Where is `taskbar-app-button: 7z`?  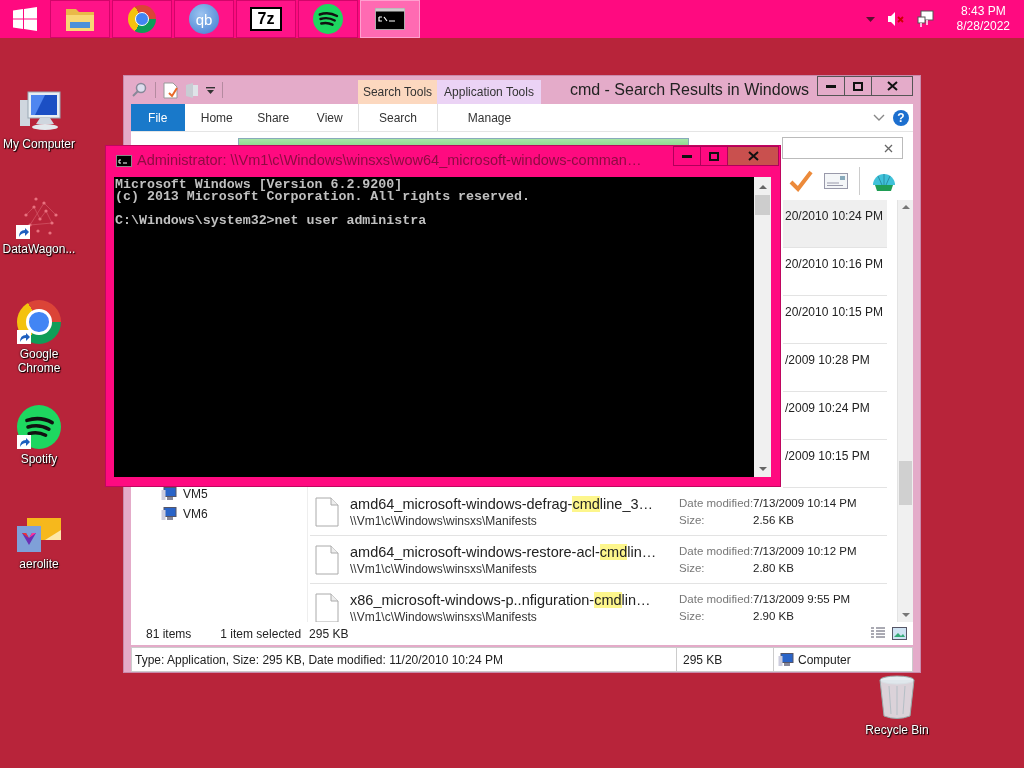 taskbar-app-button: 7z is located at coordinates (266, 19).